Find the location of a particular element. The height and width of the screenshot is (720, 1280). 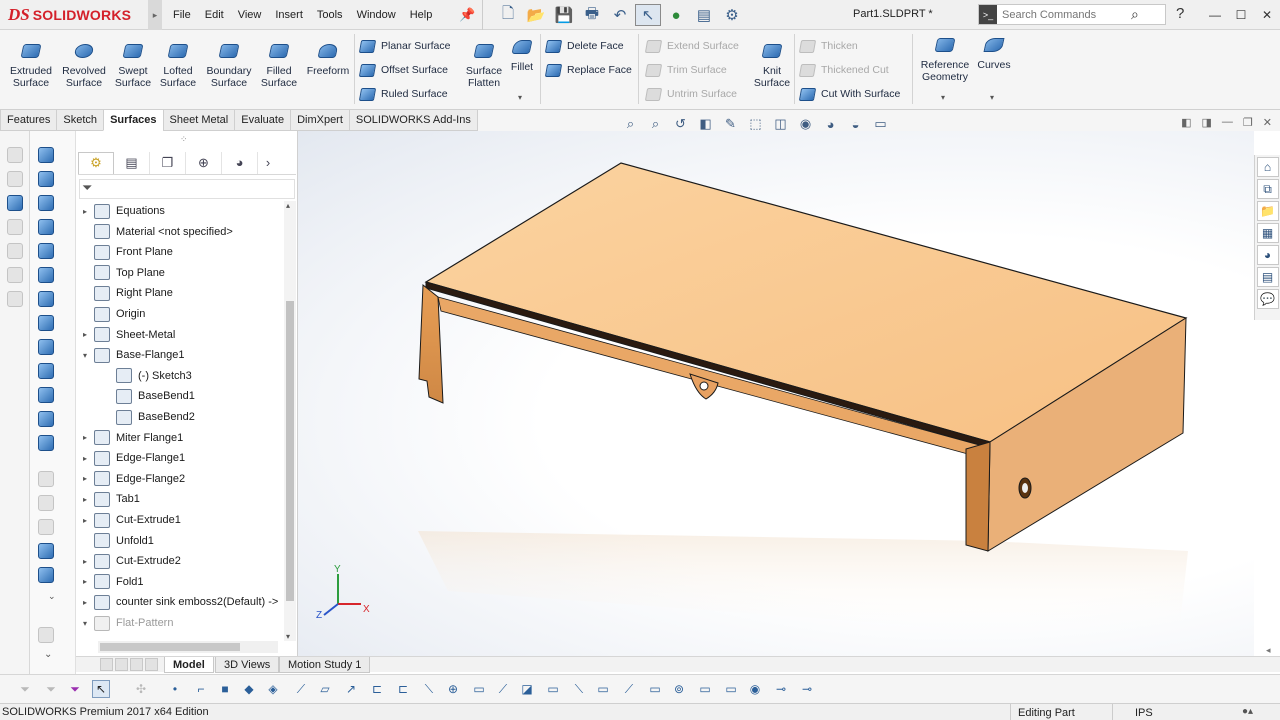

filter-dimensions-icon: ⊕ is located at coordinates (453, 689).